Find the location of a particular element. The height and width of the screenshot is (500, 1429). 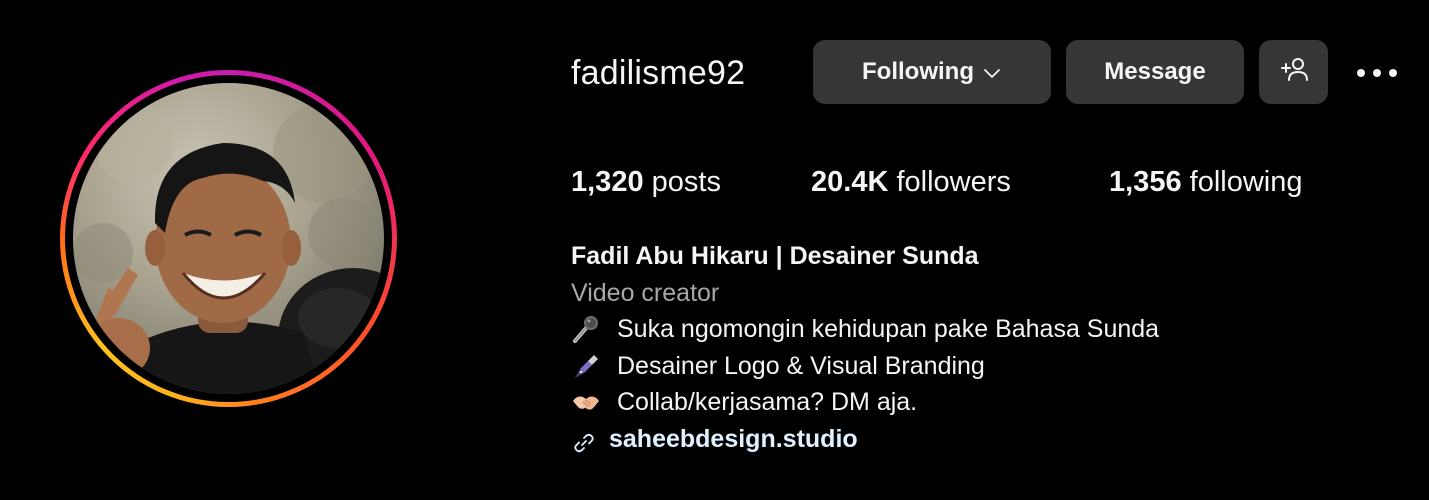

more-options-icon is located at coordinates (1377, 73).